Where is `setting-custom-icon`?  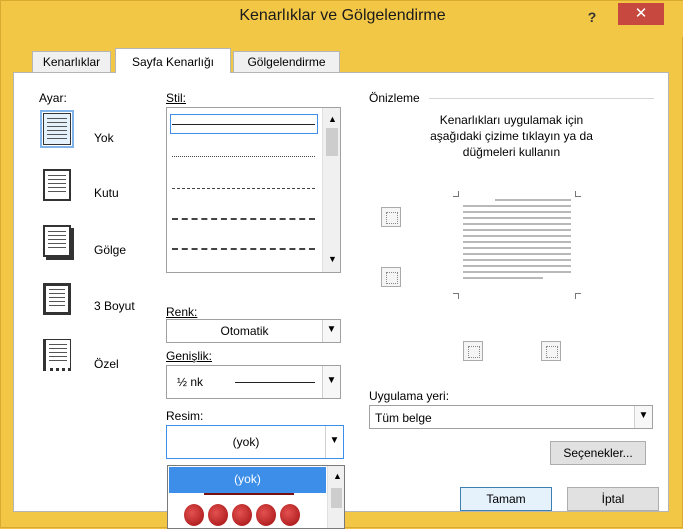
setting-custom-icon is located at coordinates (57, 355).